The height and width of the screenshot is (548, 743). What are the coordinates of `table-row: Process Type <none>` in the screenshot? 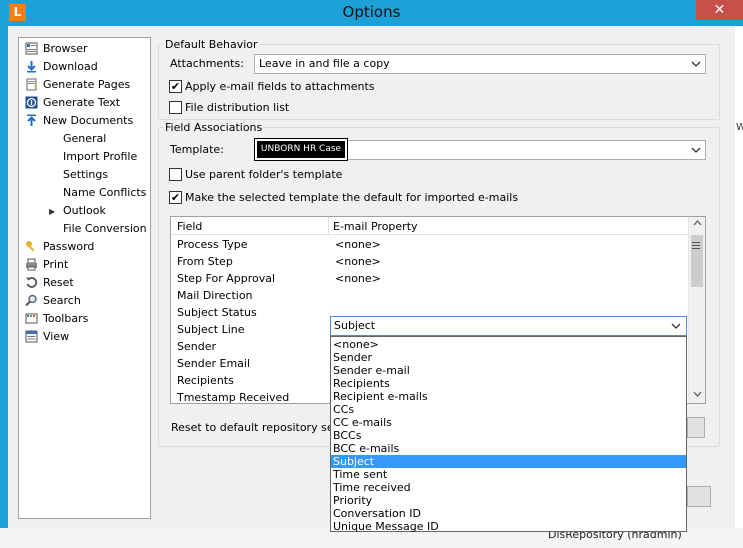 It's located at (430, 244).